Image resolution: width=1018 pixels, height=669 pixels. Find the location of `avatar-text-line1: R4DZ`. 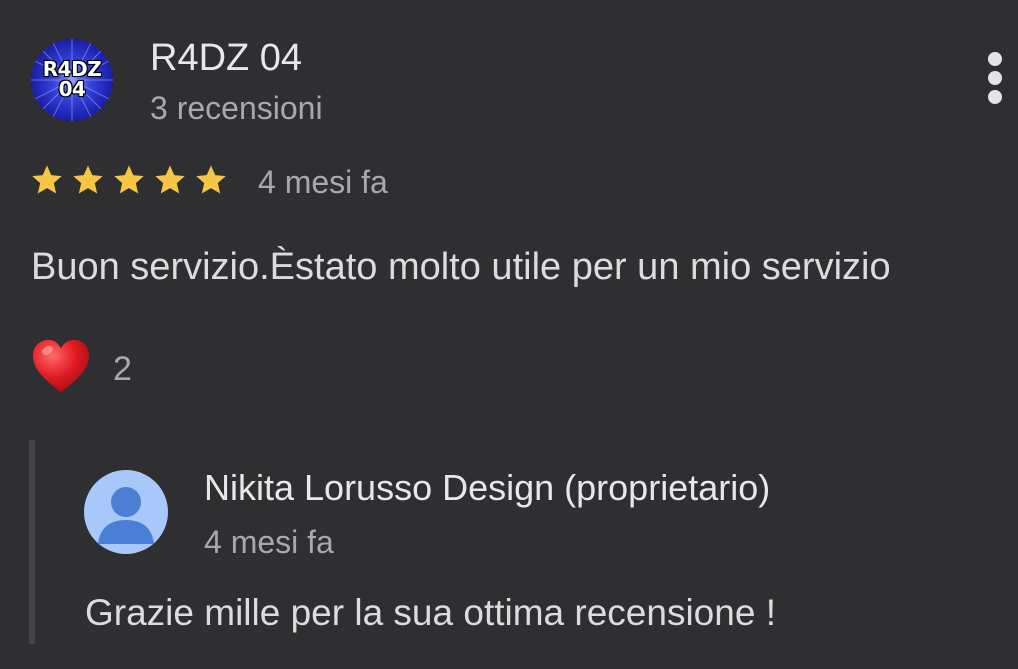

avatar-text-line1: R4DZ is located at coordinates (72, 69).